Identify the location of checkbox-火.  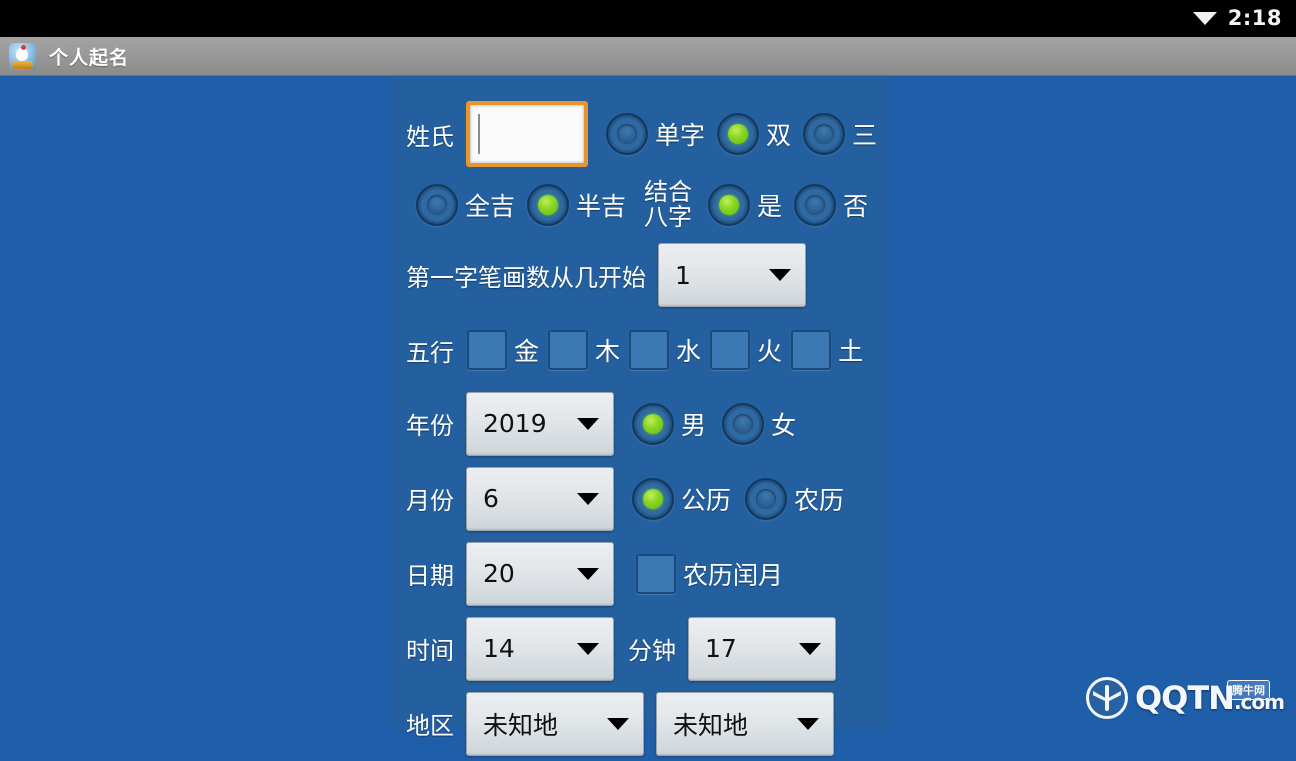
(730, 350).